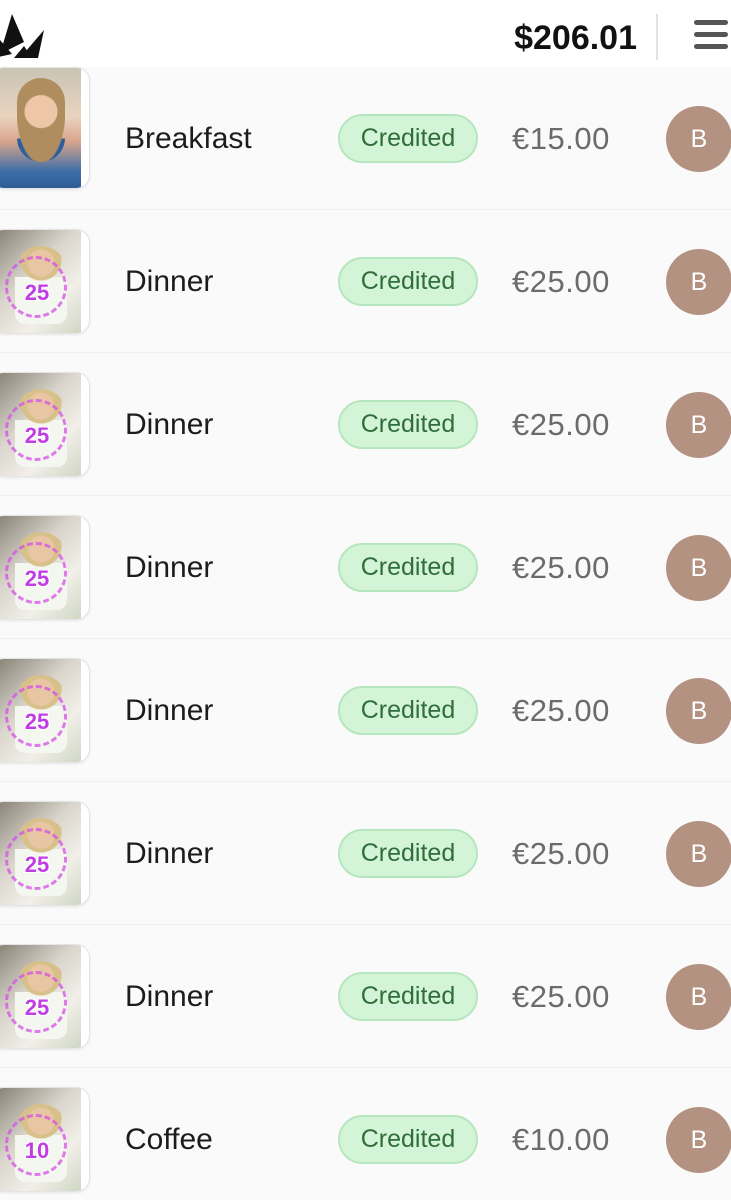 Image resolution: width=731 pixels, height=1200 pixels. I want to click on transaction-row: Breakfast Credited €15.00 B, so click(365, 138).